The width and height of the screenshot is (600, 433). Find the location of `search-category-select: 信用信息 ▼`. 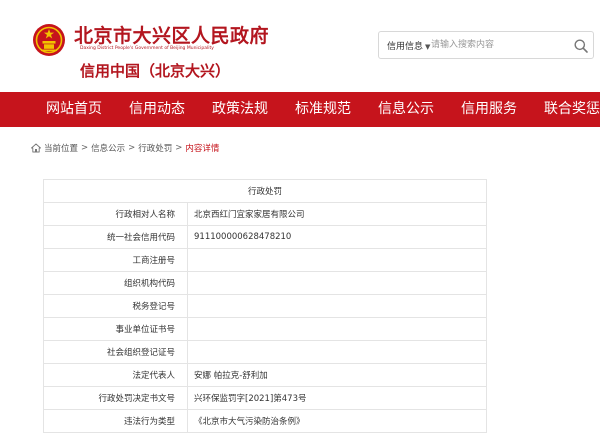

search-category-select: 信用信息 ▼ is located at coordinates (408, 45).